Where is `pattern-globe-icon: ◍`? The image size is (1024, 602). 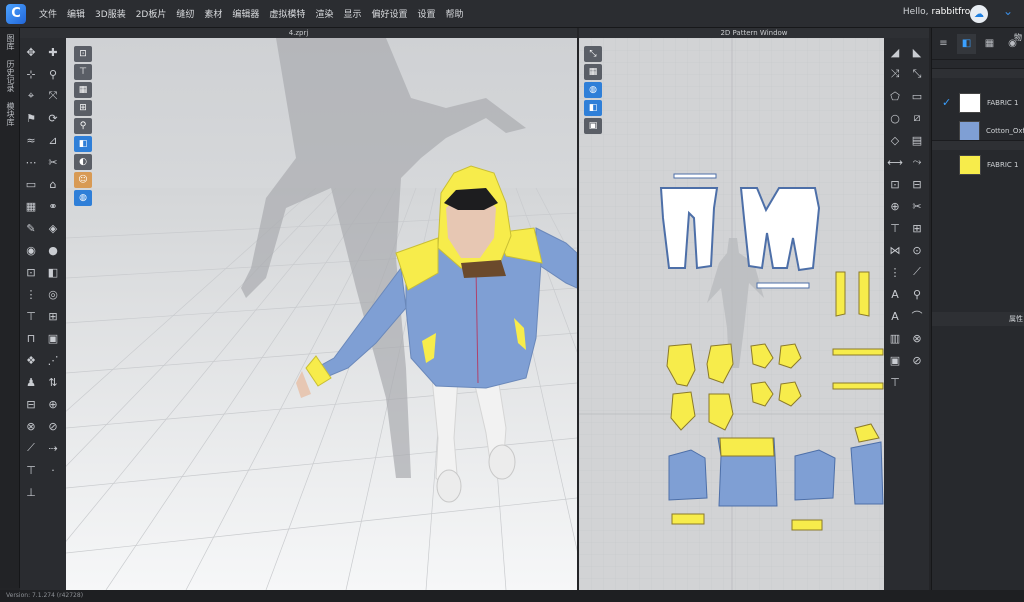 pattern-globe-icon: ◍ is located at coordinates (593, 90).